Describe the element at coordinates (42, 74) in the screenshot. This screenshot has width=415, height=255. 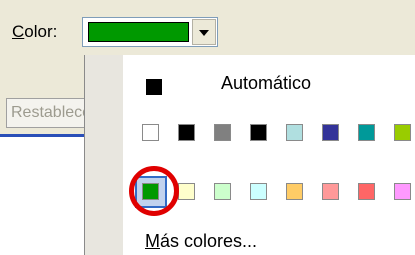
I see `toolbar-background` at that location.